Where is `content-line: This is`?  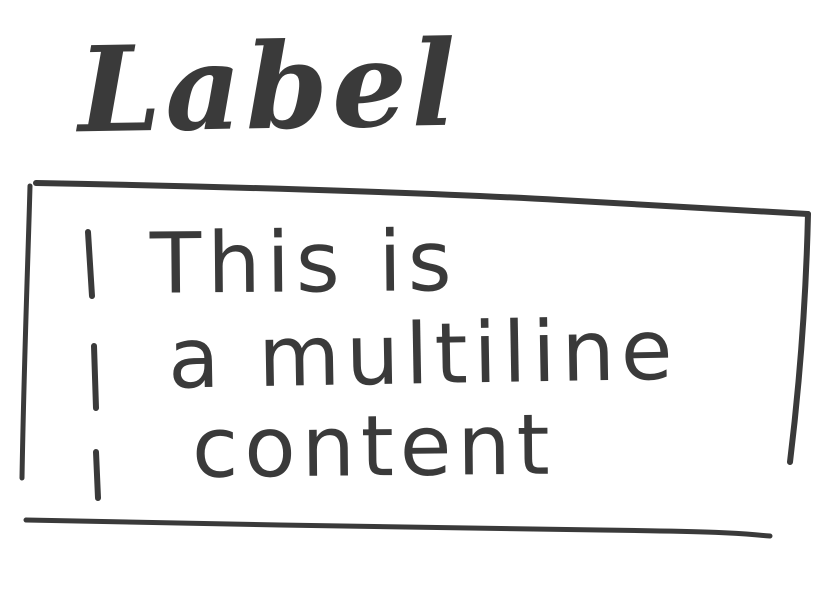 content-line: This is is located at coordinates (303, 262).